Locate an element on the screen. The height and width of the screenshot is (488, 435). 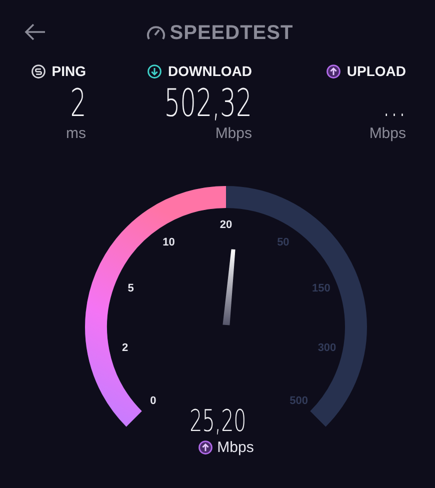
tick-label: 150 is located at coordinates (321, 288).